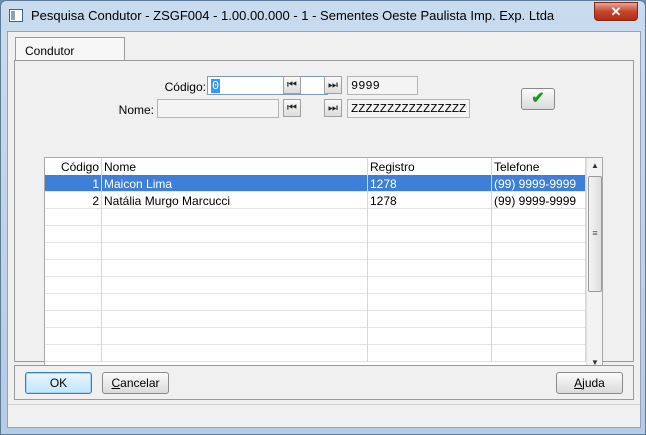 The image size is (646, 435). I want to click on ok-button: OK, so click(58, 383).